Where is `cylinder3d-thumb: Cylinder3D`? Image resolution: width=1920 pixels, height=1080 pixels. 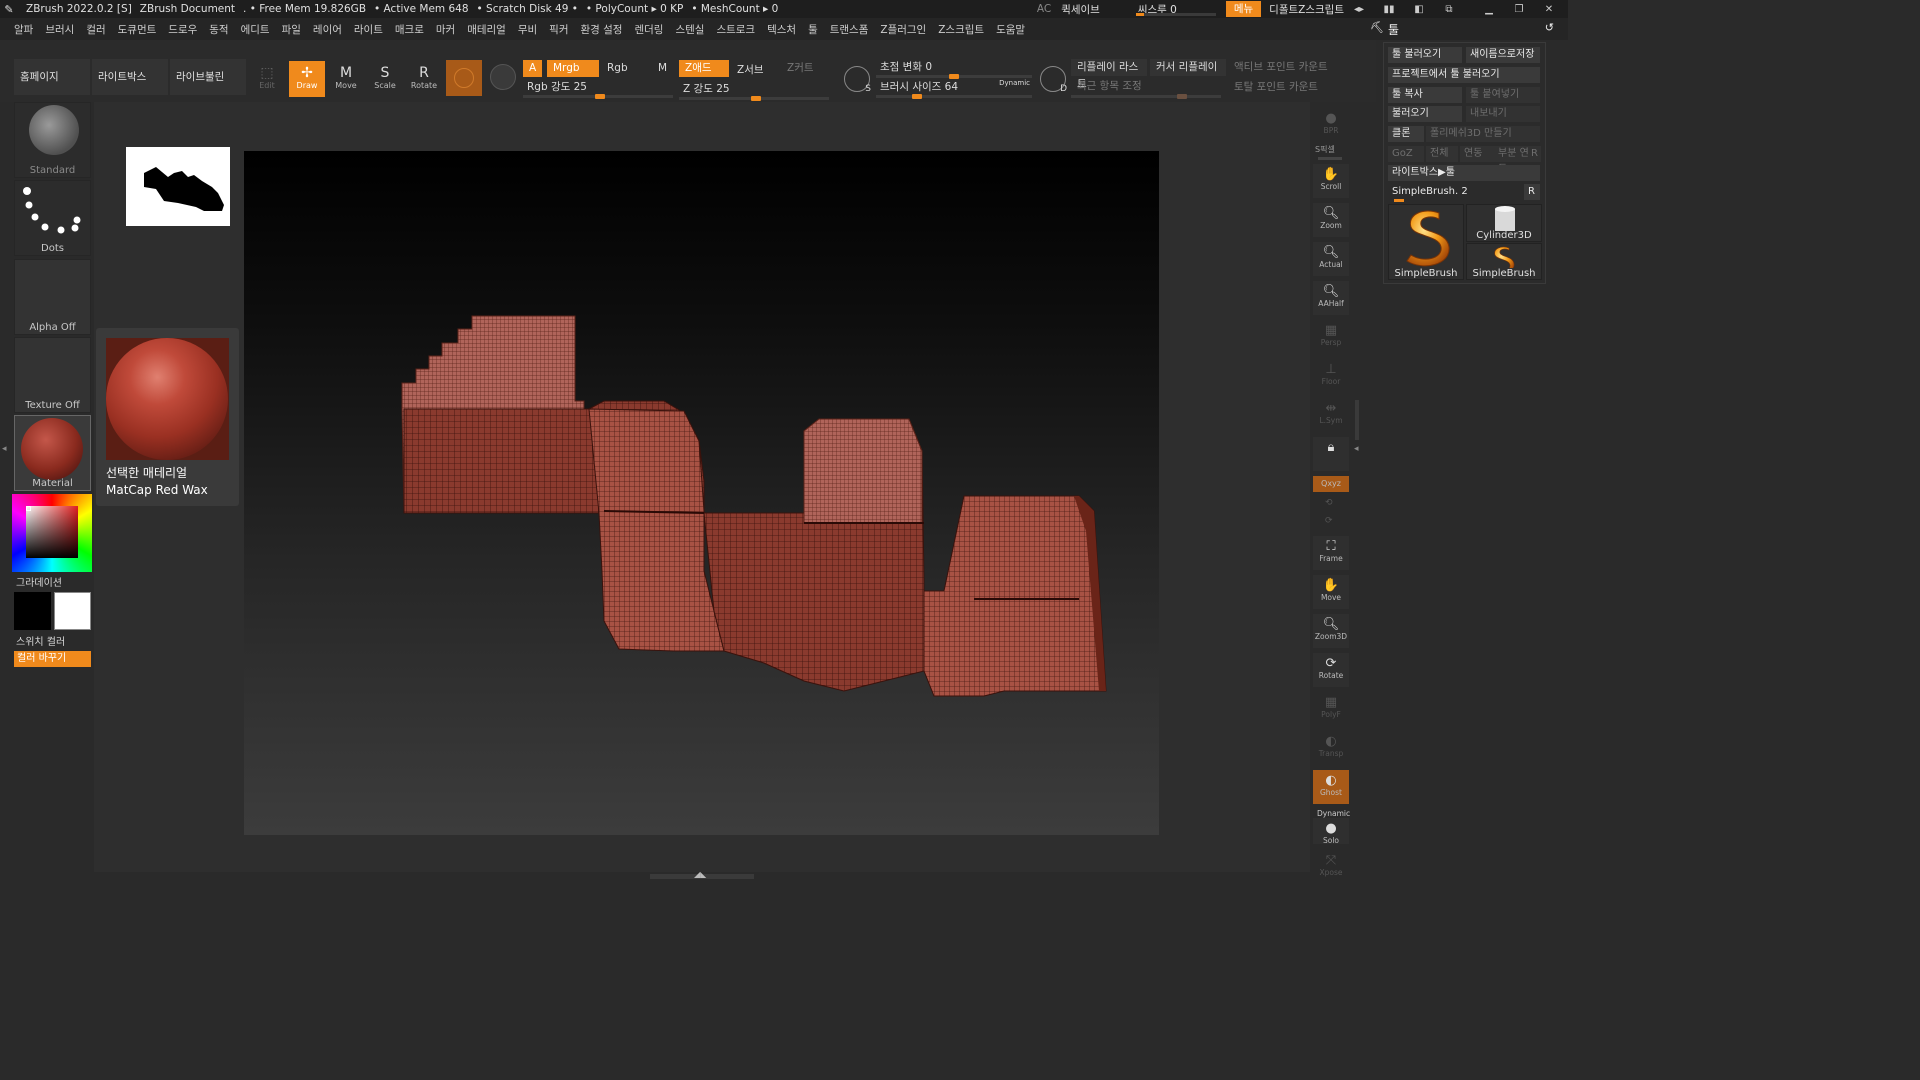
cylinder3d-thumb: Cylinder3D is located at coordinates (1504, 223).